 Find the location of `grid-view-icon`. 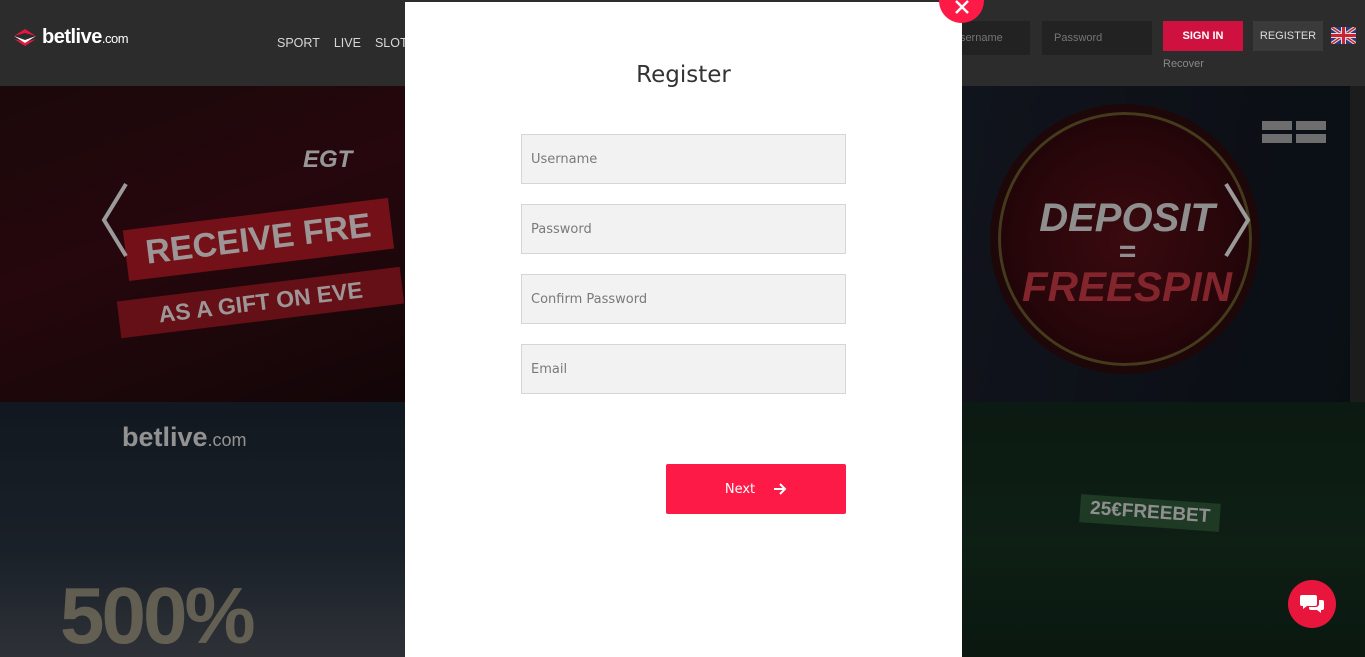

grid-view-icon is located at coordinates (1294, 132).